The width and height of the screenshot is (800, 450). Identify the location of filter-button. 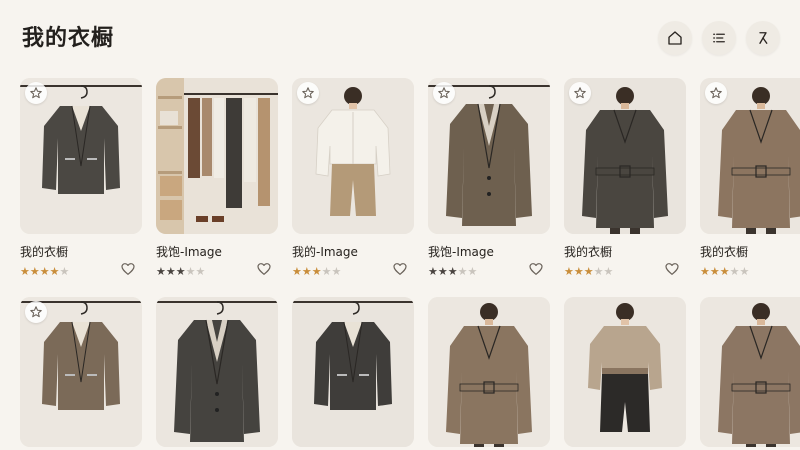
(719, 38).